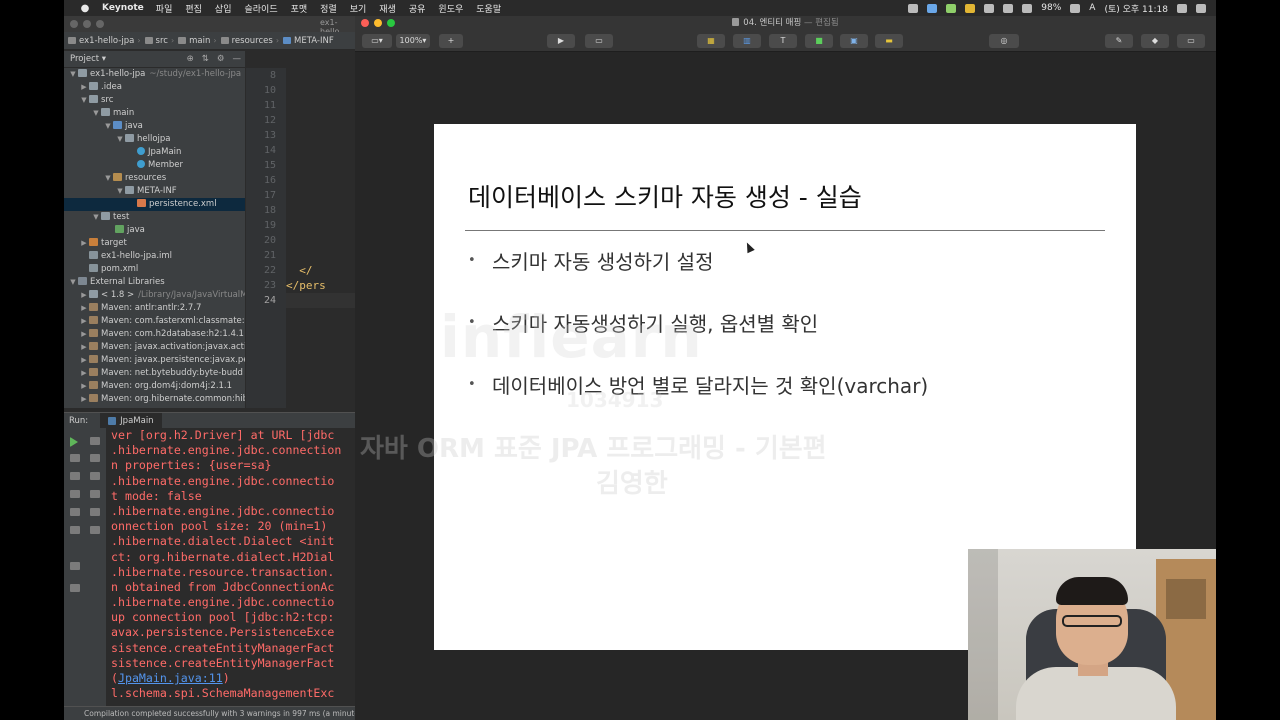  I want to click on animate-button: ◆, so click(1155, 41).